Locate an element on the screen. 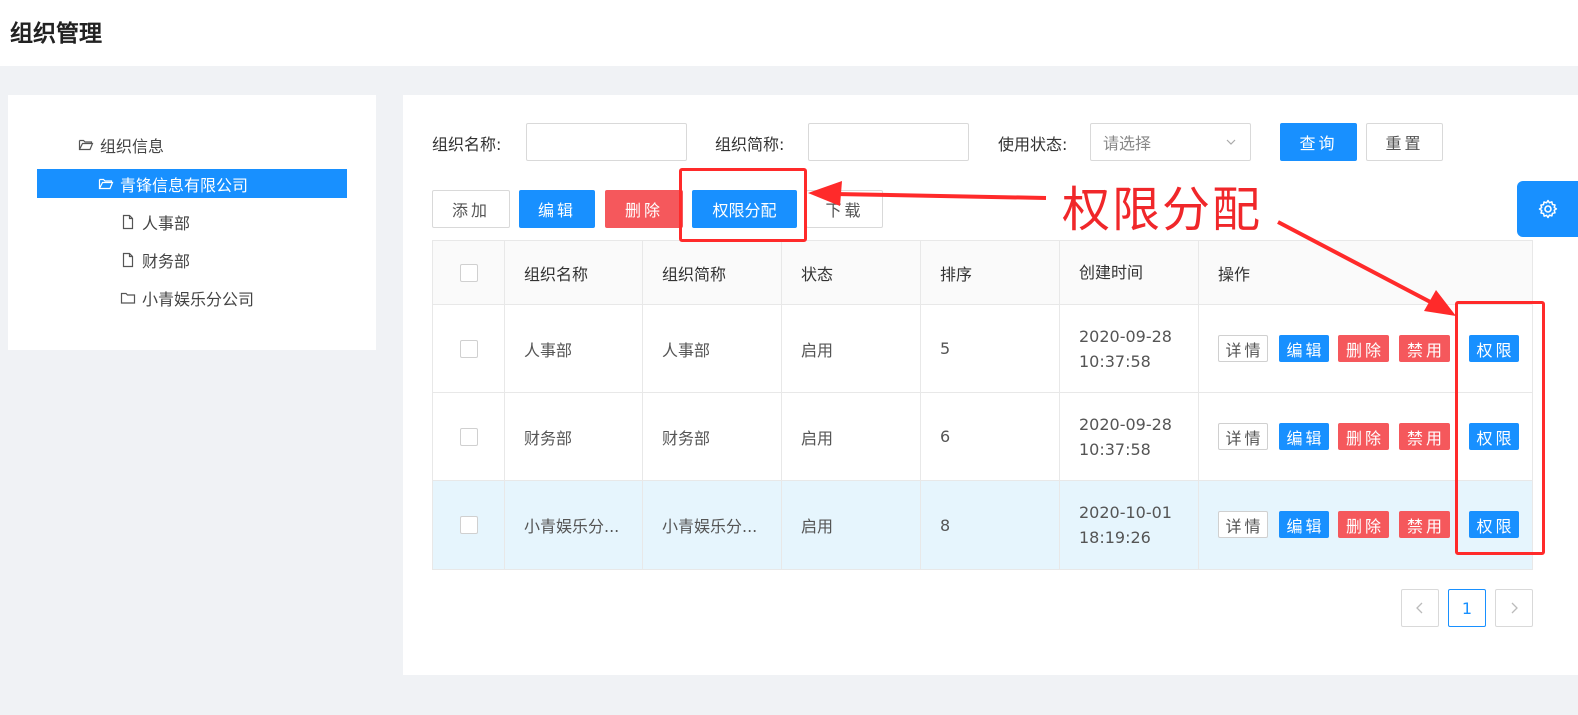 This screenshot has width=1578, height=715. column-header: 组织名称 is located at coordinates (574, 272).